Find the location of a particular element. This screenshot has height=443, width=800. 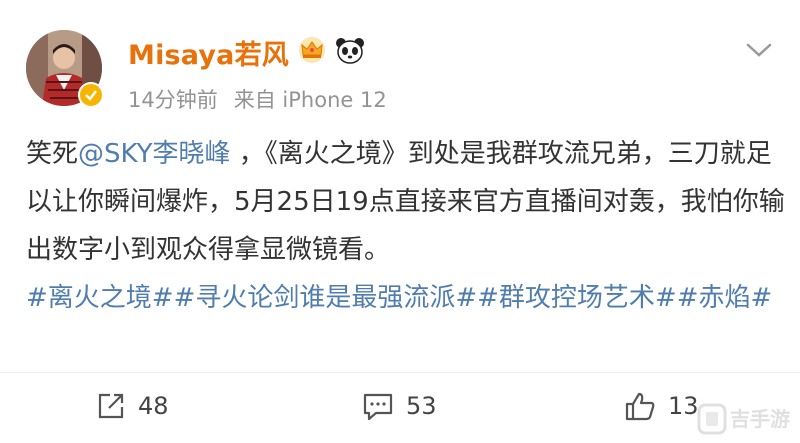

repost-count: 48 is located at coordinates (153, 406).